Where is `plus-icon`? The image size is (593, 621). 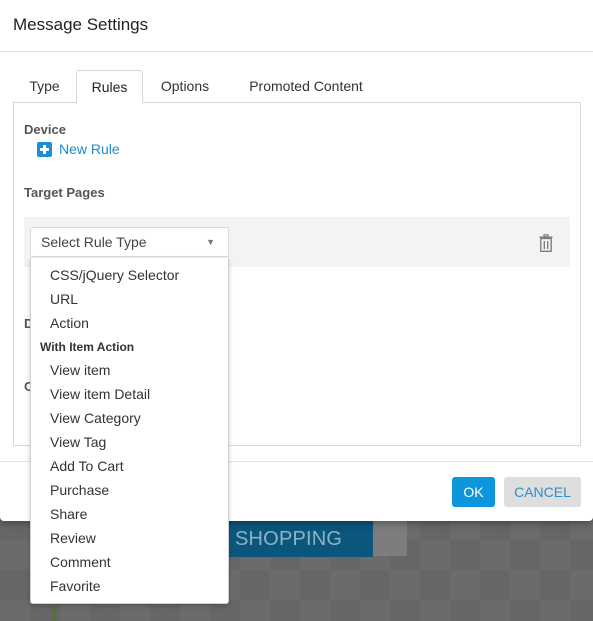
plus-icon is located at coordinates (44, 149).